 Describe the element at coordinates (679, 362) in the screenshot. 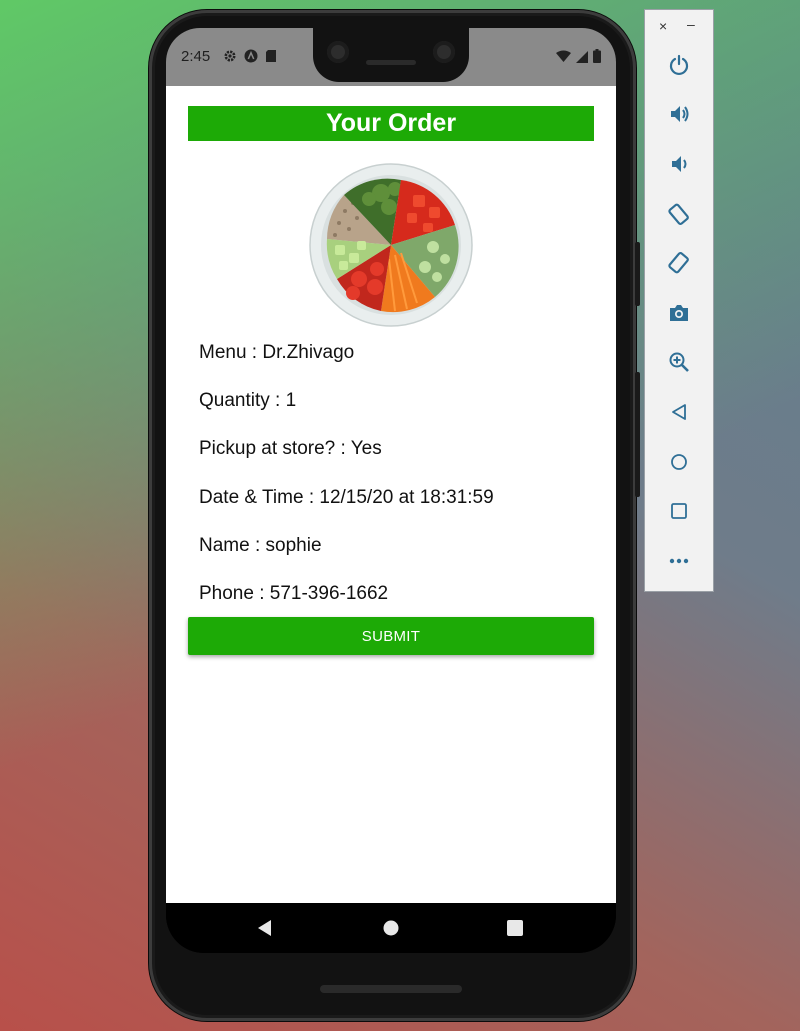

I see `zoom-icon` at that location.